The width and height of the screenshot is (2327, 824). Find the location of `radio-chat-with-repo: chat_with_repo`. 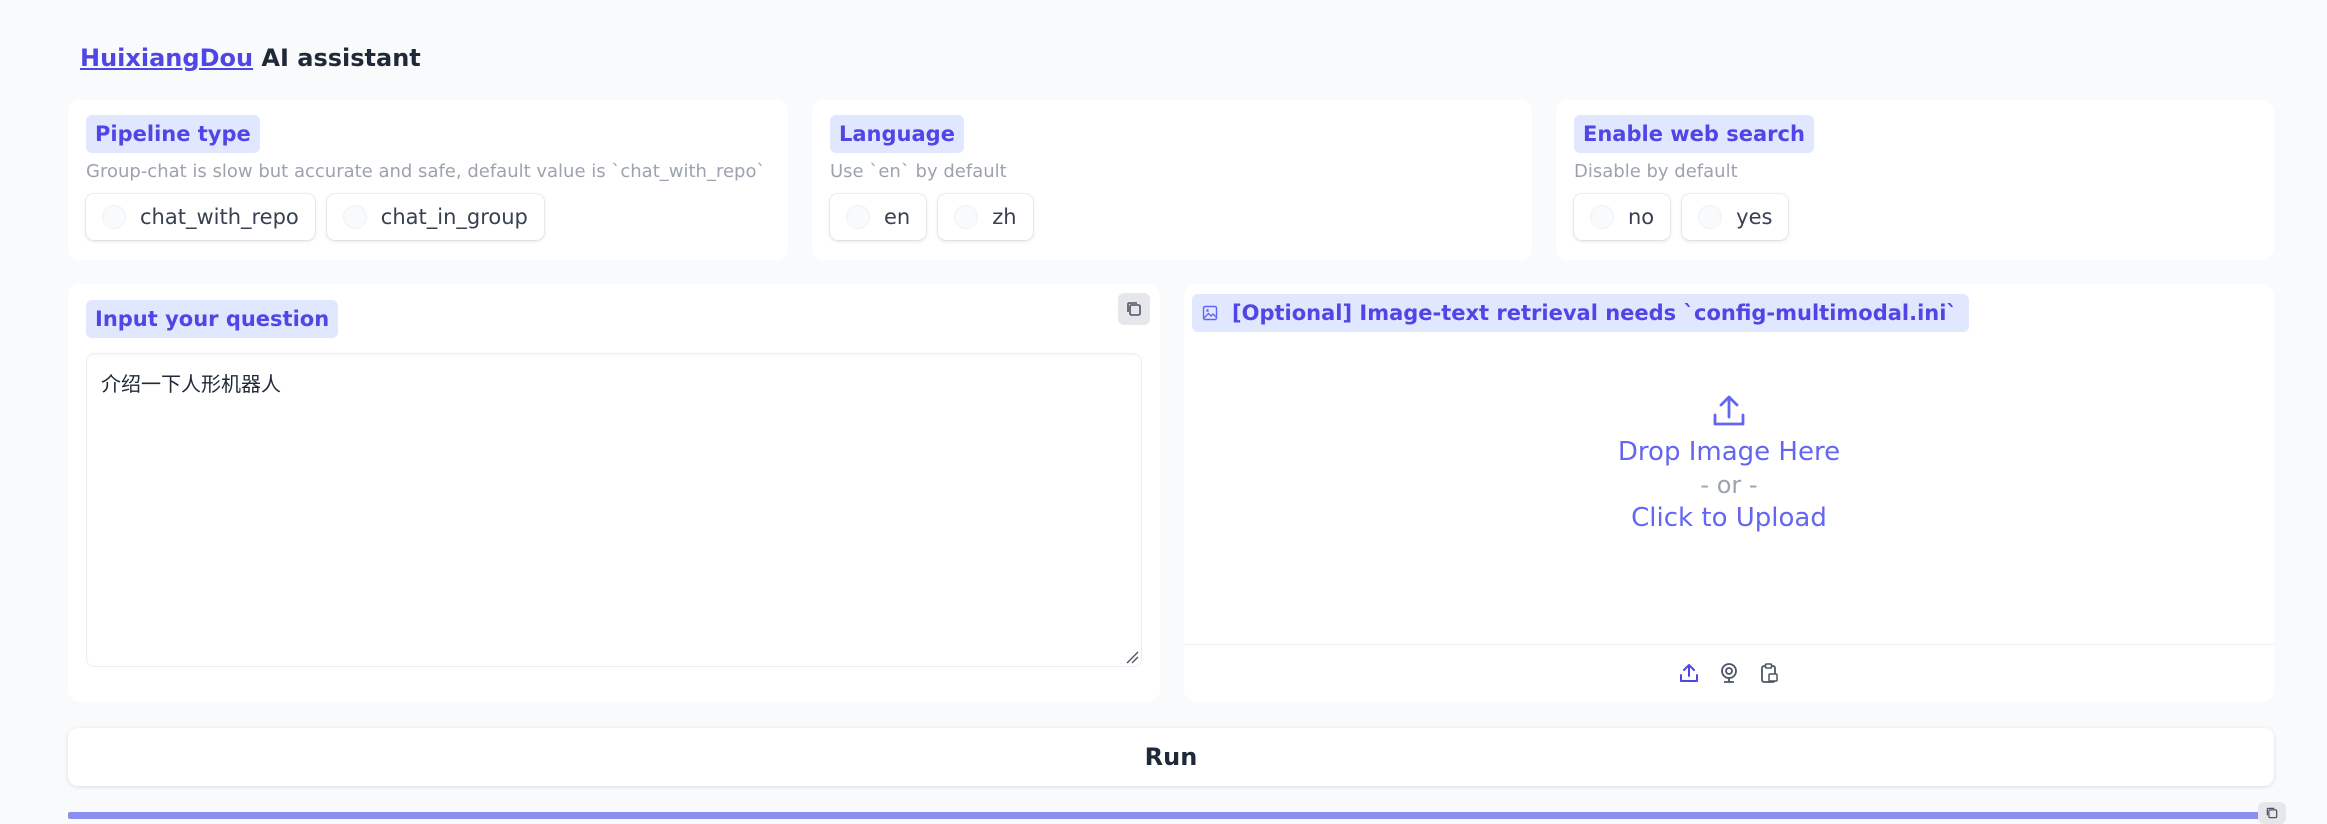

radio-chat-with-repo: chat_with_repo is located at coordinates (200, 217).